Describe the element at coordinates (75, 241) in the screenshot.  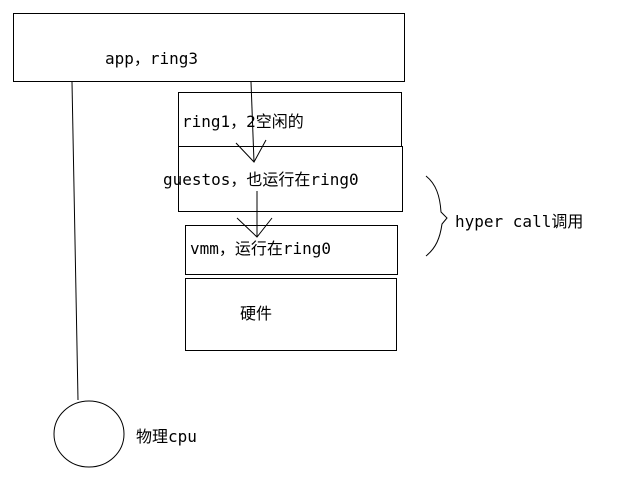
I see `app-to-cpu-line` at that location.